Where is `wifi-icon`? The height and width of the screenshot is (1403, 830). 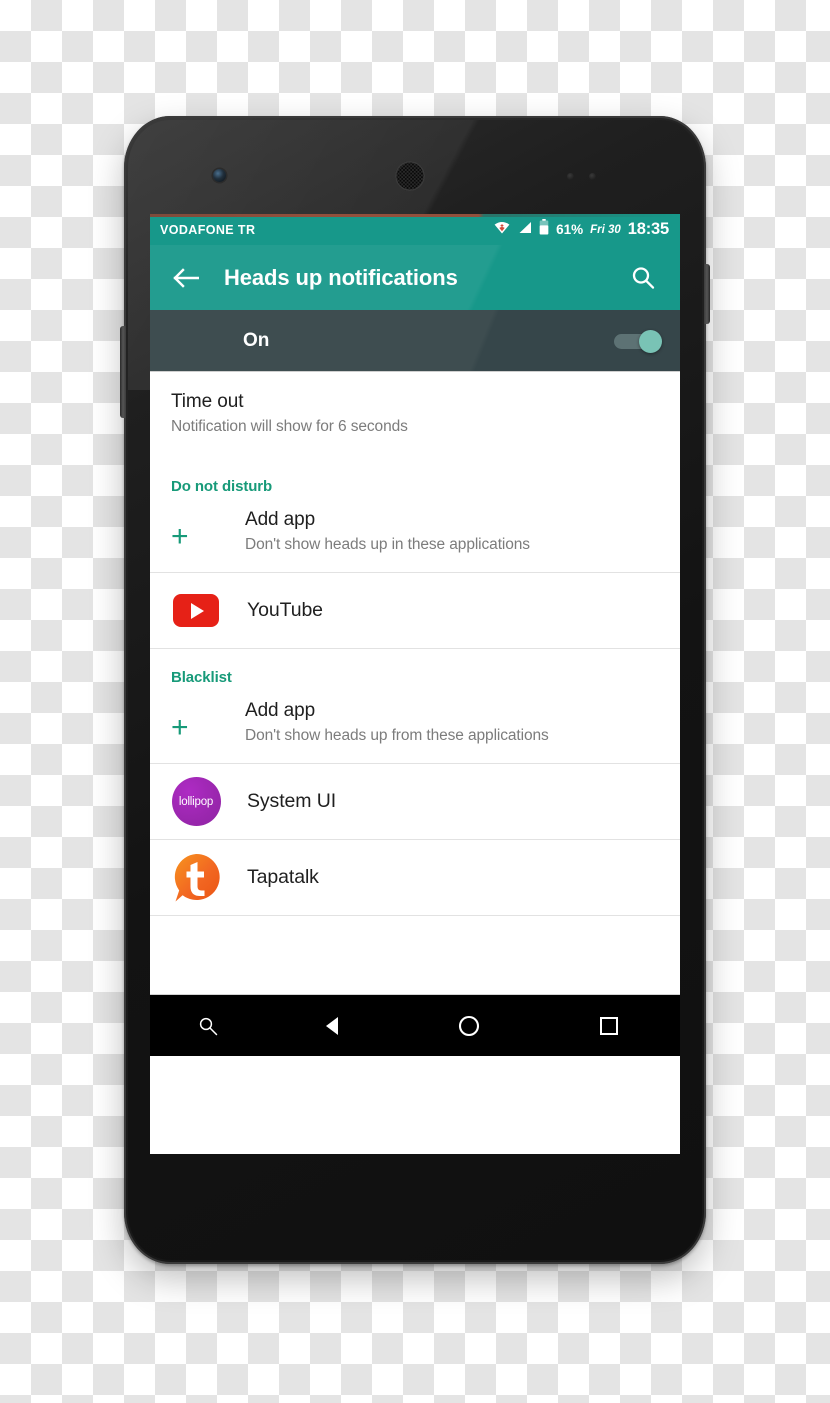 wifi-icon is located at coordinates (502, 230).